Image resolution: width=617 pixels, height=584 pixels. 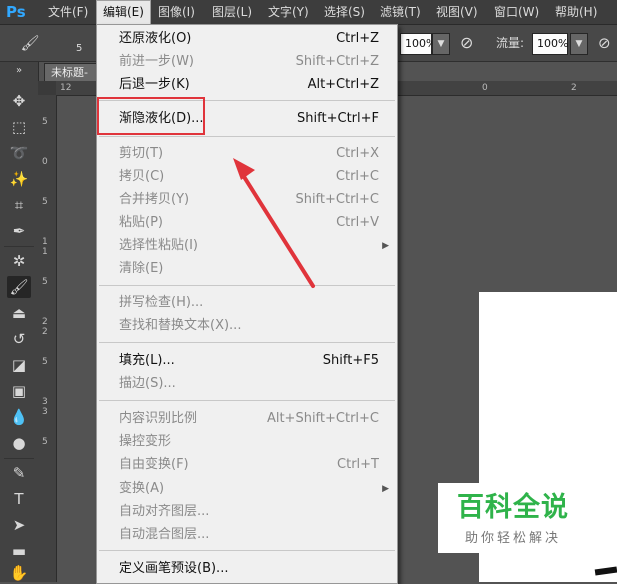 What do you see at coordinates (141, 153) in the screenshot?
I see `menu-item-label: 剪切(T)` at bounding box center [141, 153].